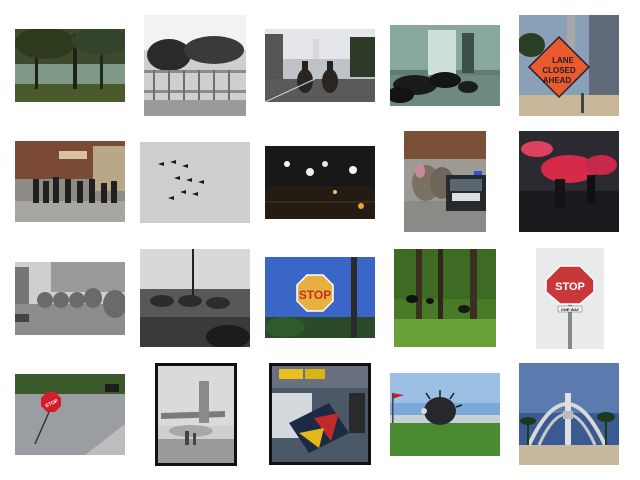 The width and height of the screenshot is (640, 480). What do you see at coordinates (70, 414) in the screenshot?
I see `thumbnail-tilted-stop-sign: STOP` at bounding box center [70, 414].